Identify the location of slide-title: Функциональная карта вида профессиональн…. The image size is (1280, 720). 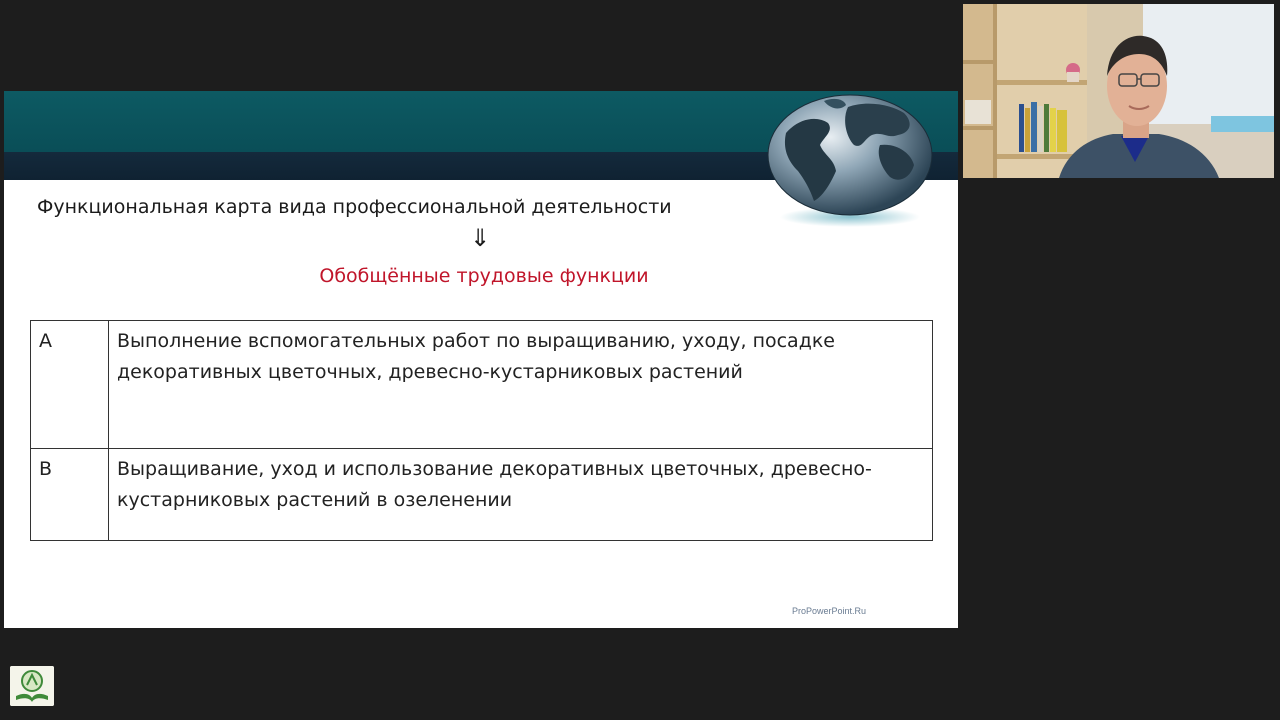
(354, 207).